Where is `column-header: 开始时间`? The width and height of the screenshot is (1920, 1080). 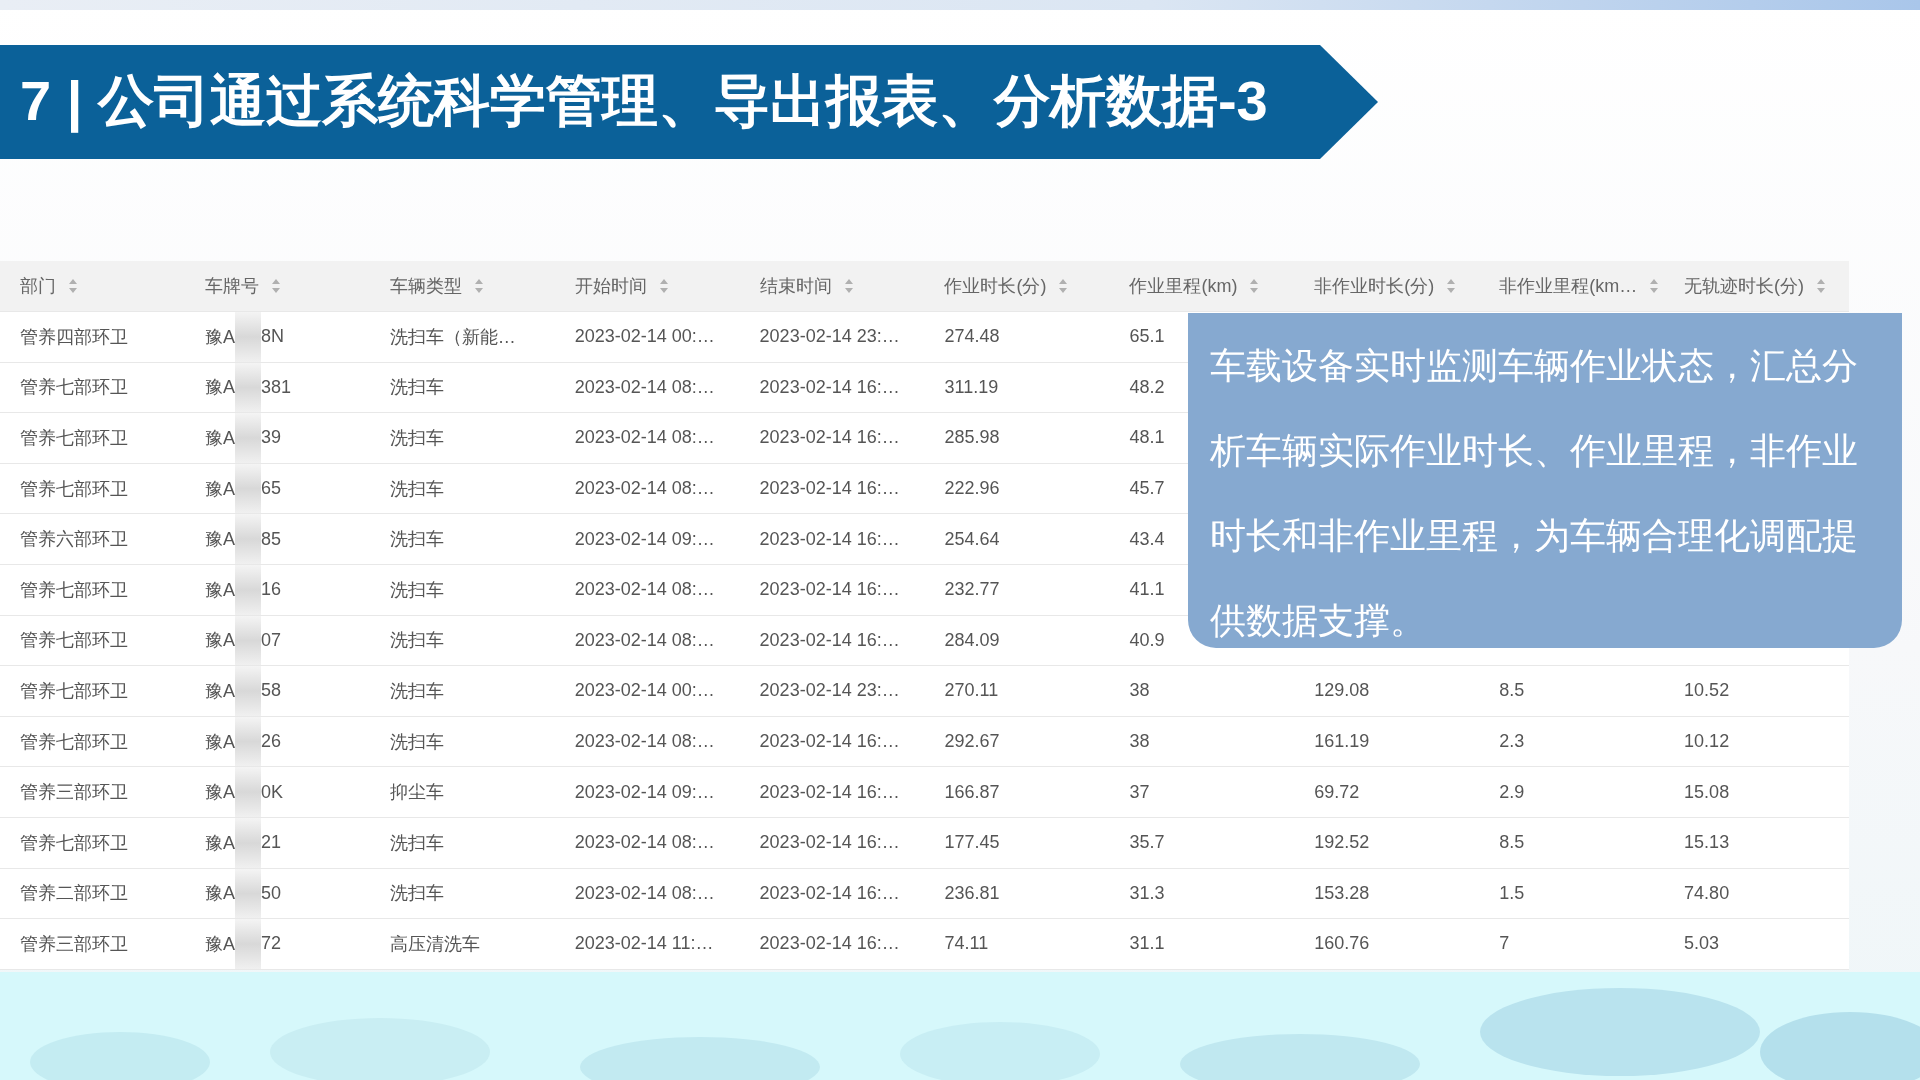 column-header: 开始时间 is located at coordinates (610, 286).